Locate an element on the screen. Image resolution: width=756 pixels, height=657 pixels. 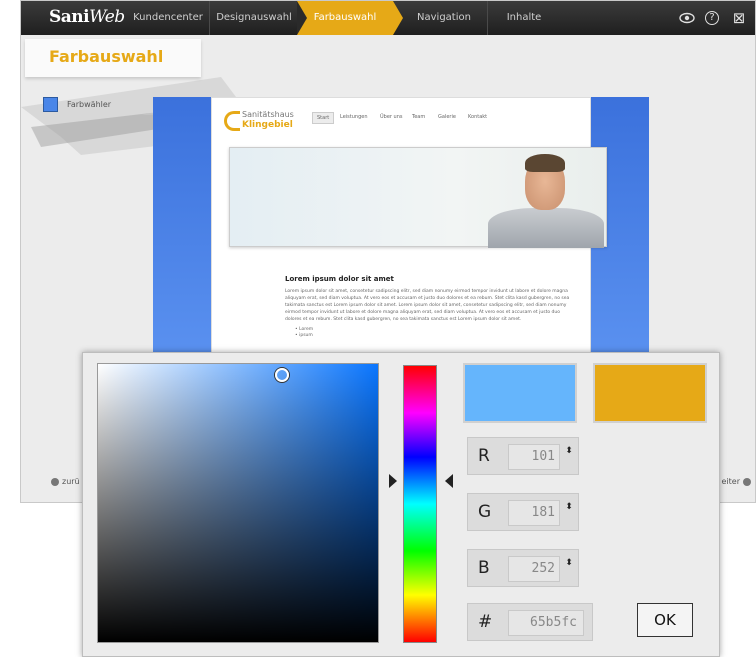
blue-field: B 252 ⬍ is located at coordinates (523, 568).